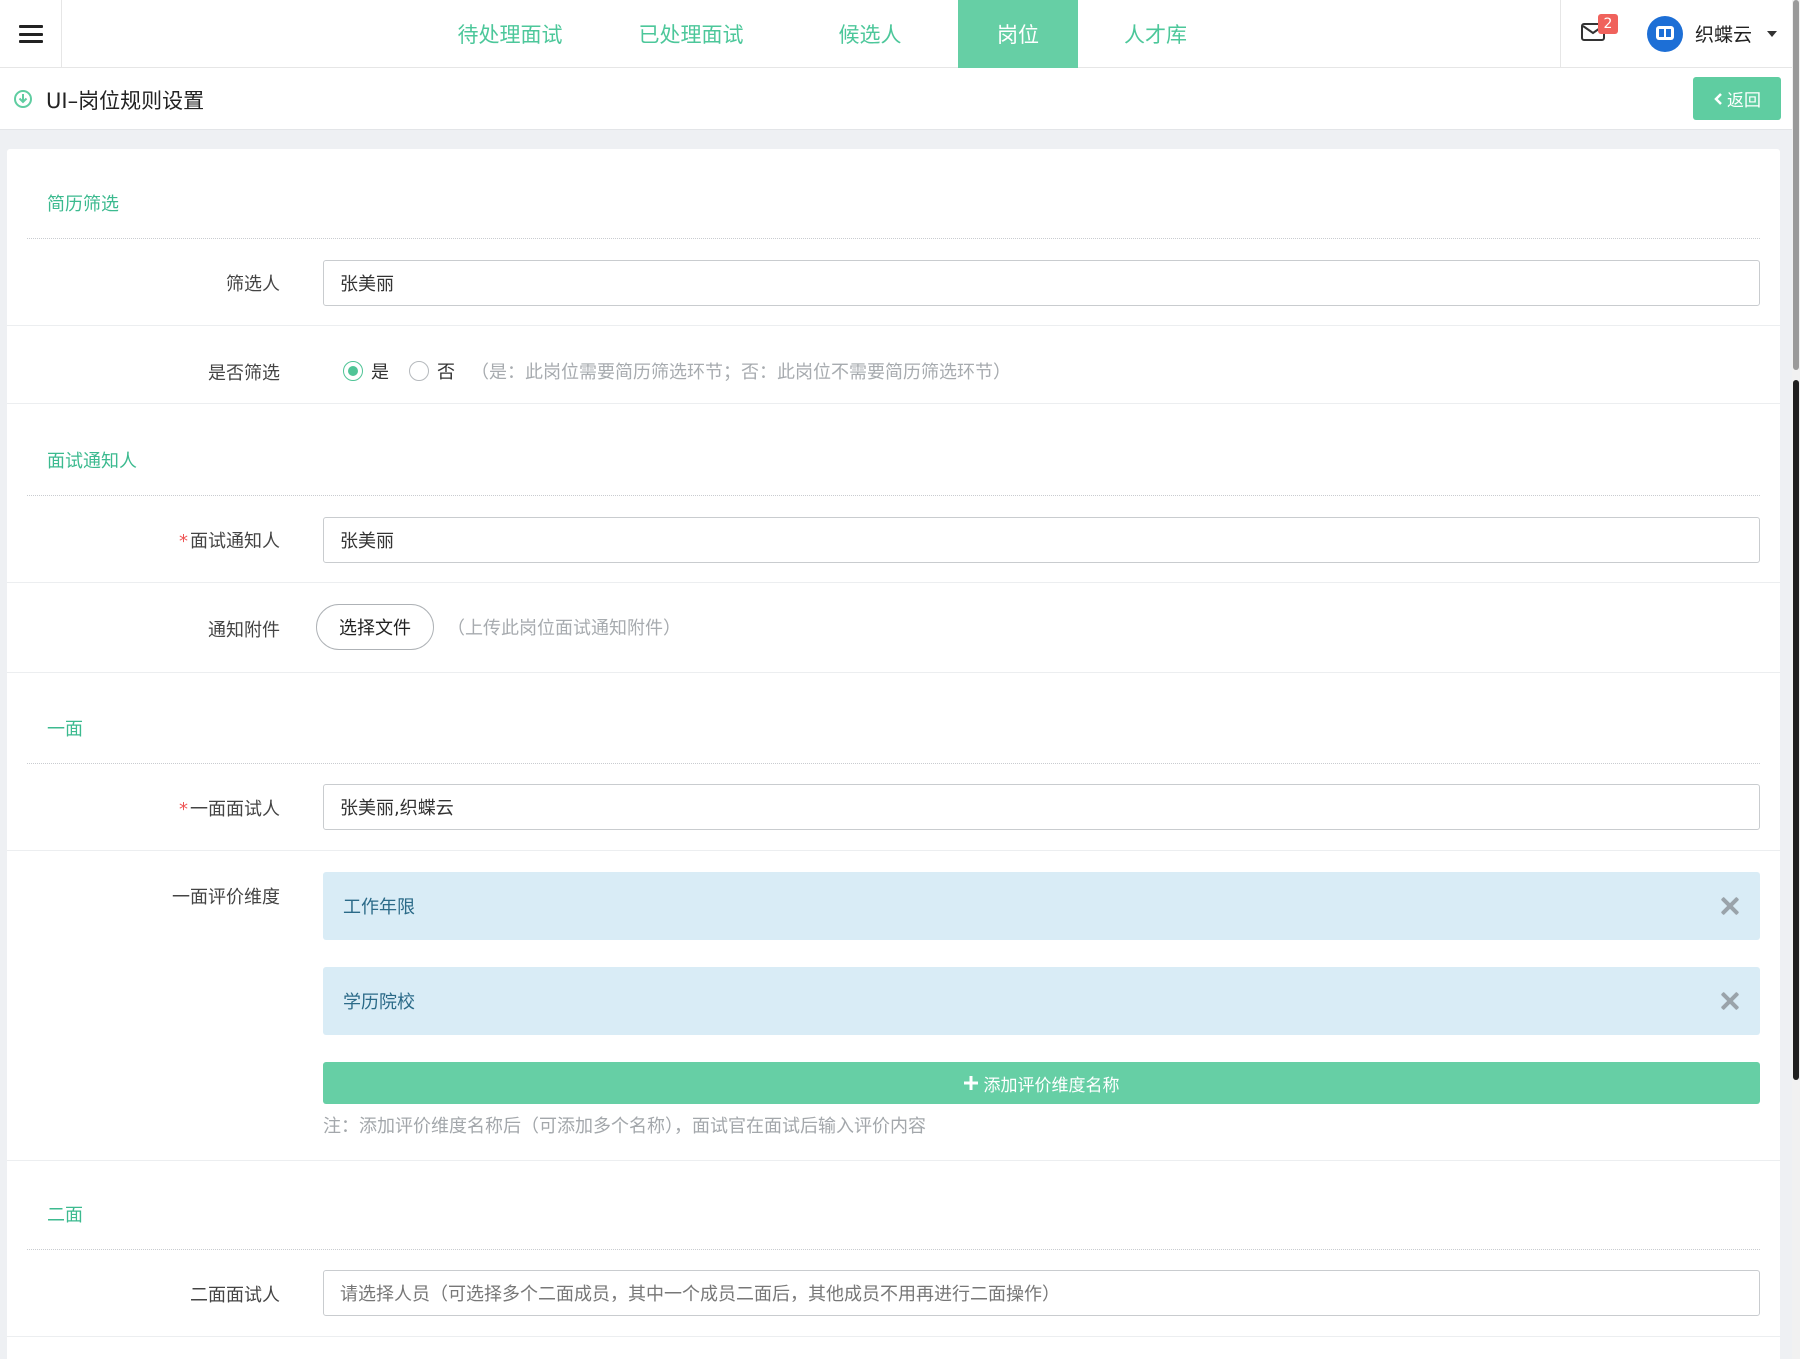 The image size is (1800, 1359). I want to click on add-dimension-label: 添加评价维度名称, so click(1051, 1085).